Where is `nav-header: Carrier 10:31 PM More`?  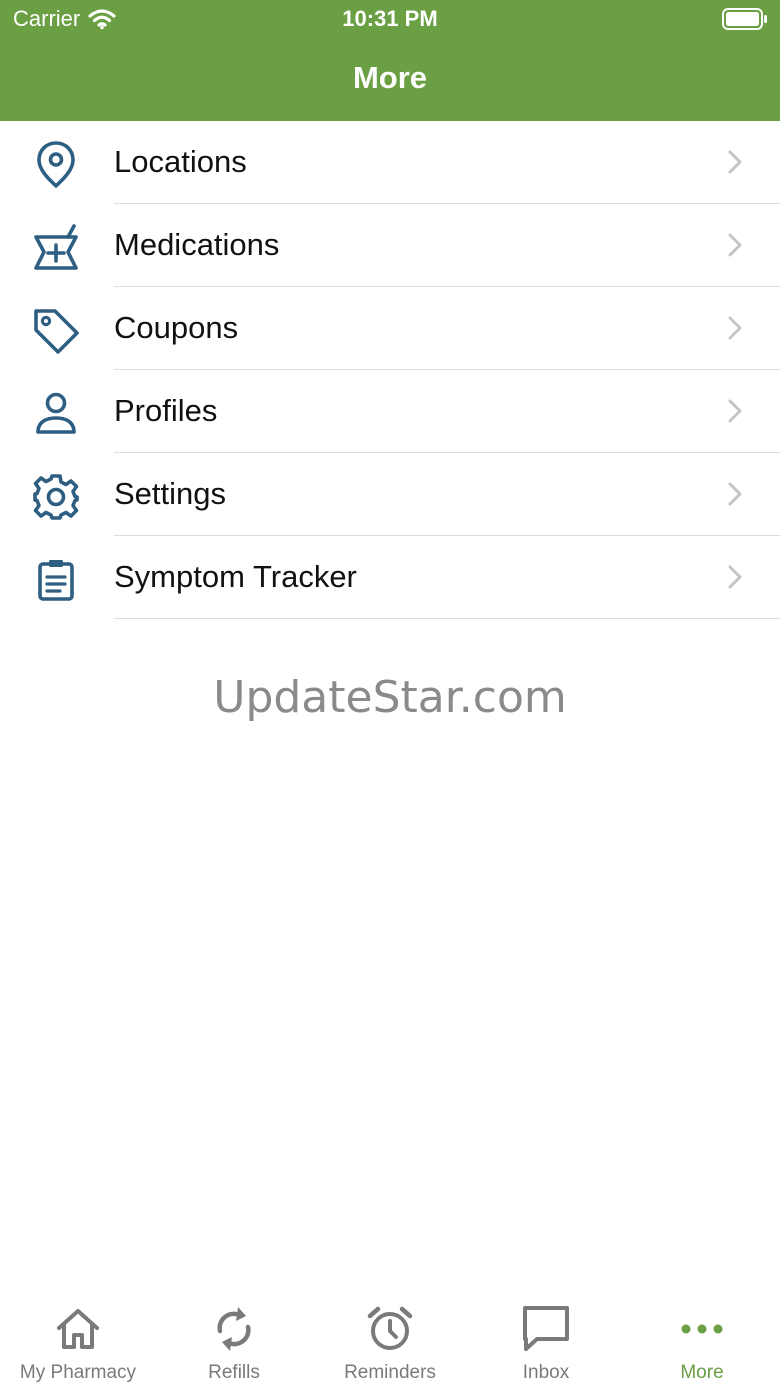 nav-header: Carrier 10:31 PM More is located at coordinates (390, 60).